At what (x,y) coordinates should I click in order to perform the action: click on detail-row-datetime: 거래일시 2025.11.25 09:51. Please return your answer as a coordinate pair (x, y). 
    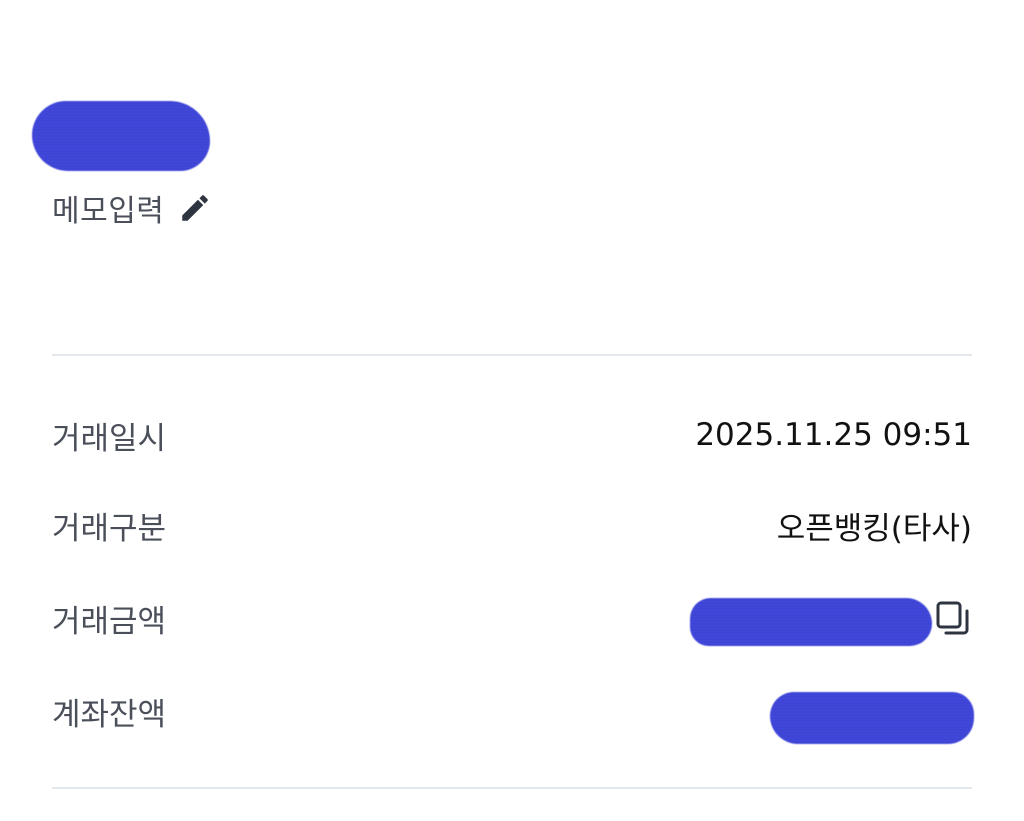
    Looking at the image, I should click on (512, 435).